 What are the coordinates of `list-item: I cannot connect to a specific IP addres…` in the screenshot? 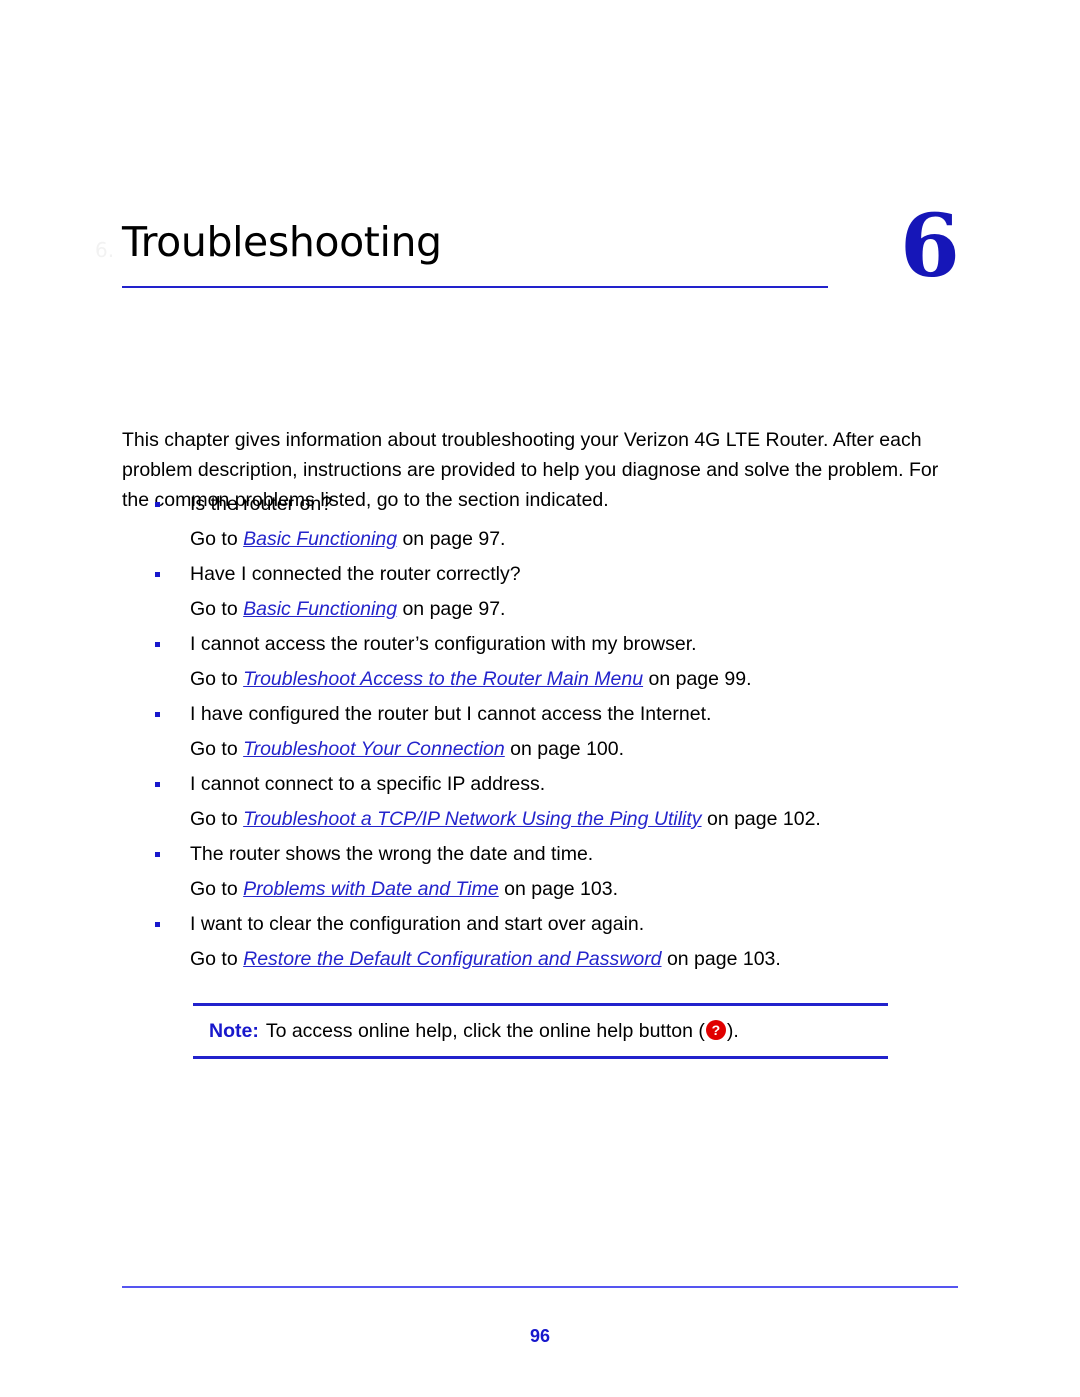 It's located at (542, 802).